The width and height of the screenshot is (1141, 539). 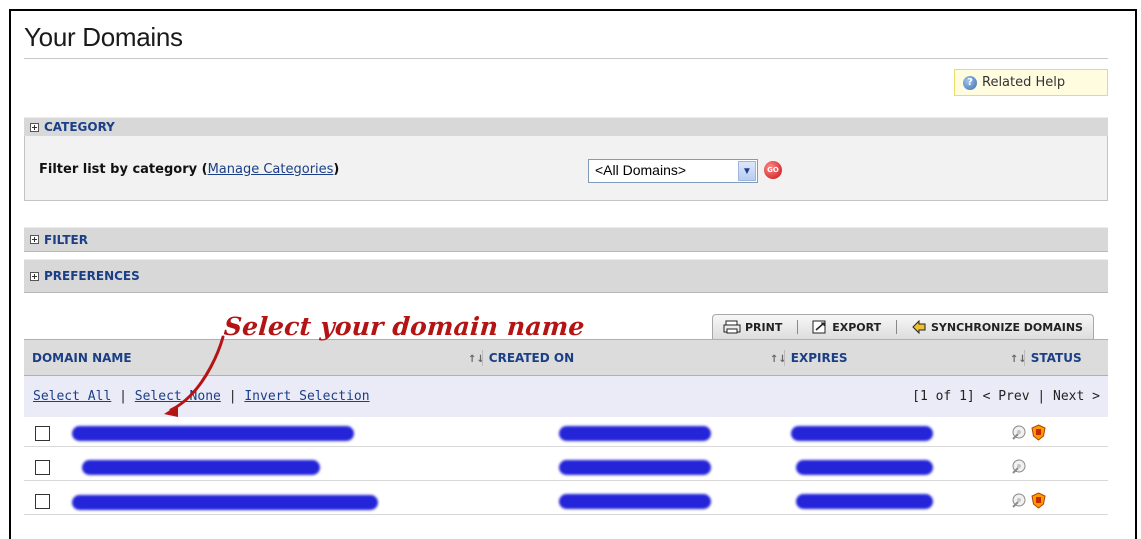 What do you see at coordinates (919, 327) in the screenshot?
I see `sync-icon` at bounding box center [919, 327].